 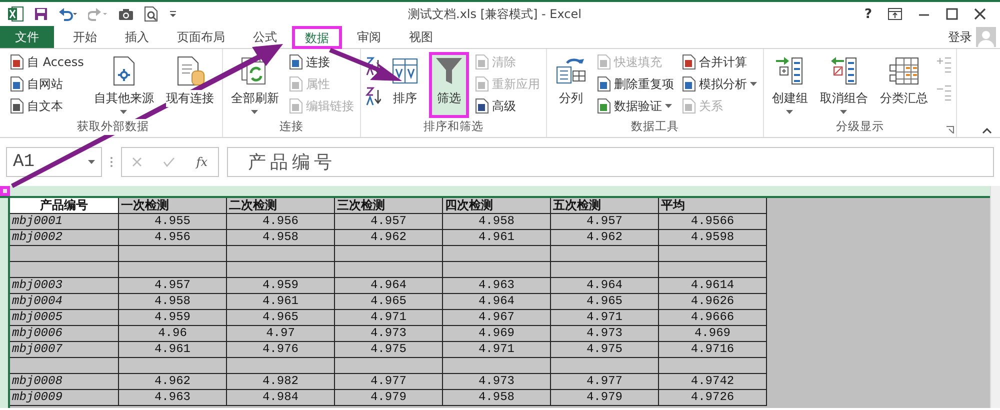 I want to click on sort-descending-icon, so click(x=372, y=96).